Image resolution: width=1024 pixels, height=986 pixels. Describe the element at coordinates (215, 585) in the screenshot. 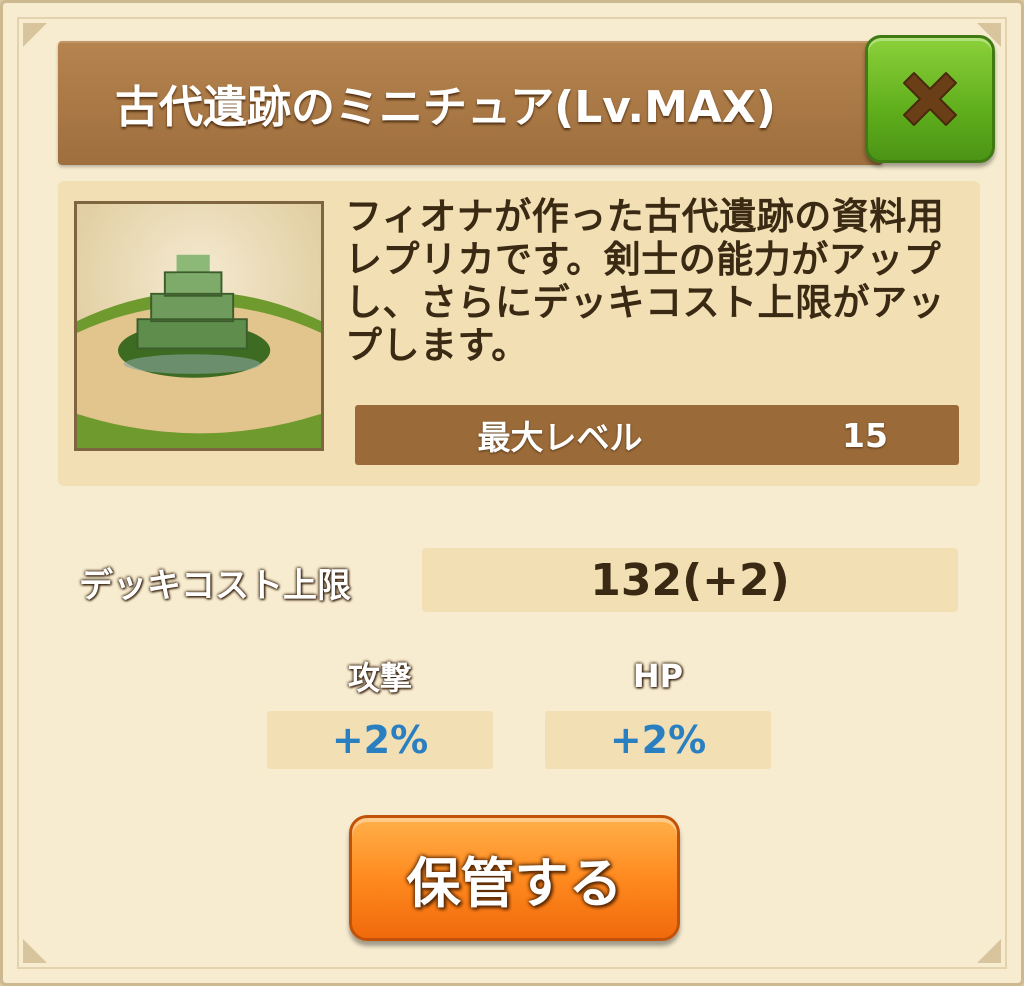

I see `deck-cost-label: デッキコスト上限` at that location.